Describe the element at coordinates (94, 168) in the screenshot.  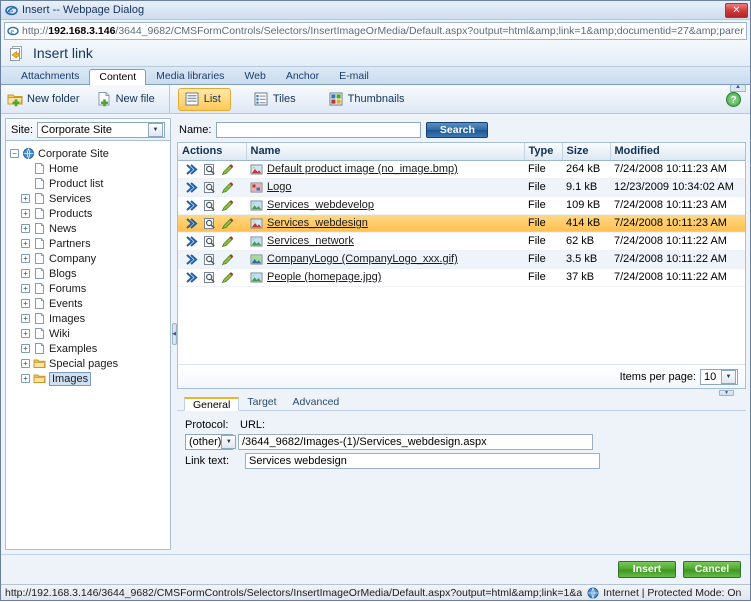
I see `tree-node-home: Home` at that location.